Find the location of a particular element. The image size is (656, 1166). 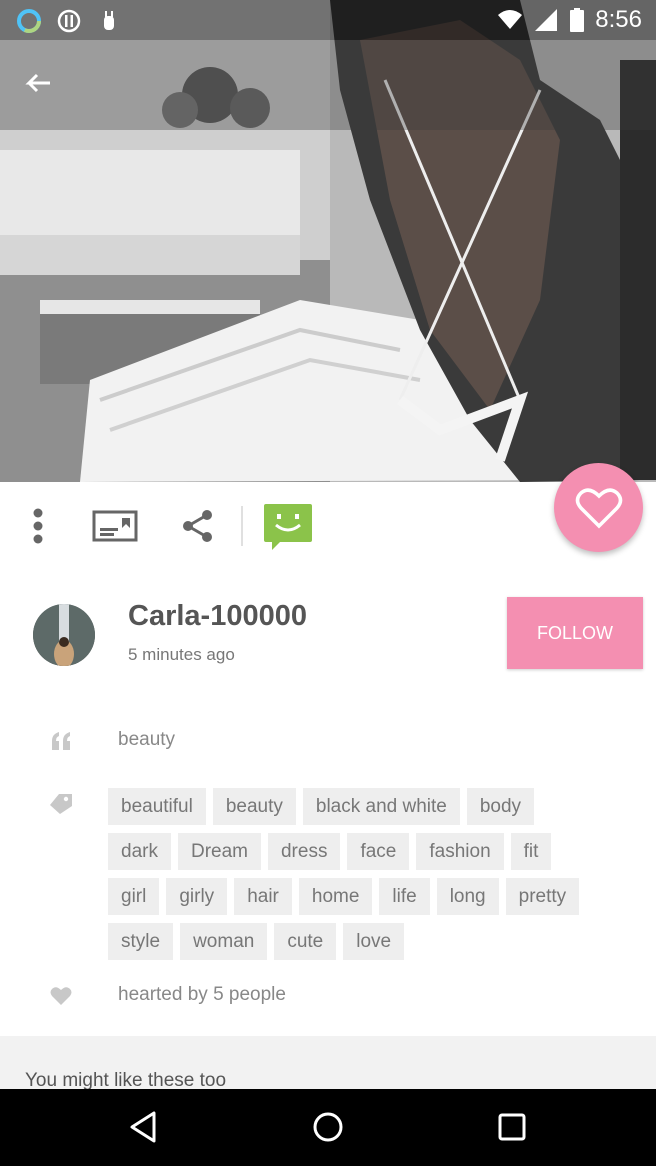

tag-chip: Dream is located at coordinates (219, 851).